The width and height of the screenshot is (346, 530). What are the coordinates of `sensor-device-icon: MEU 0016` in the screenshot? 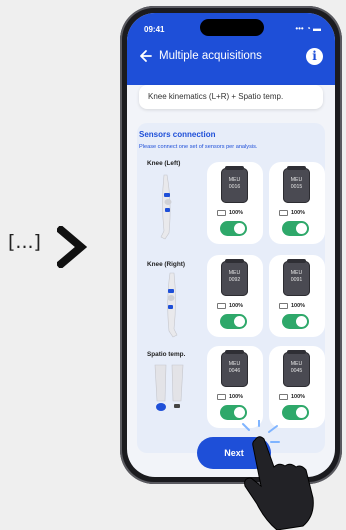 It's located at (234, 184).